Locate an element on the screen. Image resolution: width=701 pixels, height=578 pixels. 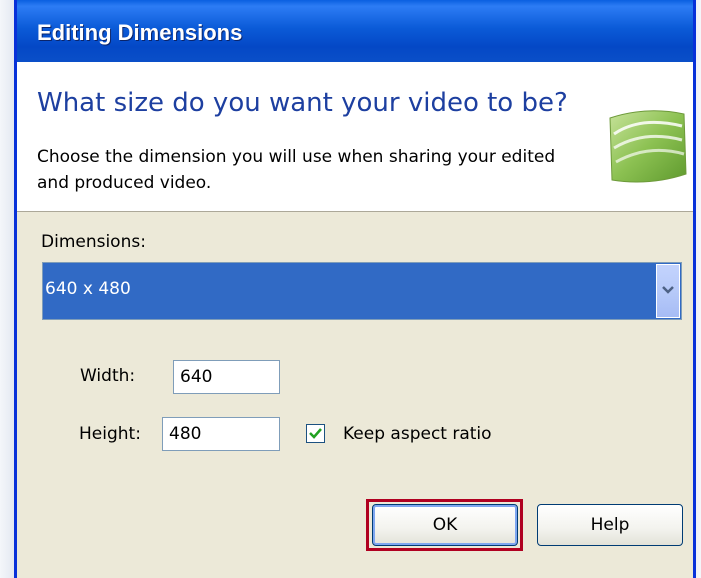
header-heading: What size do you want your video to be? is located at coordinates (302, 103).